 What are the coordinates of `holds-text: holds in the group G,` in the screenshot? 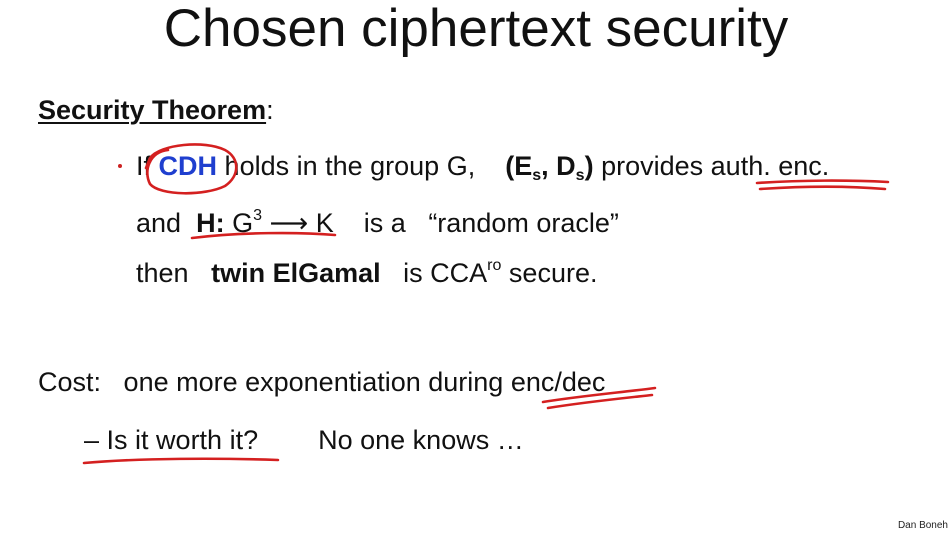 It's located at (350, 166).